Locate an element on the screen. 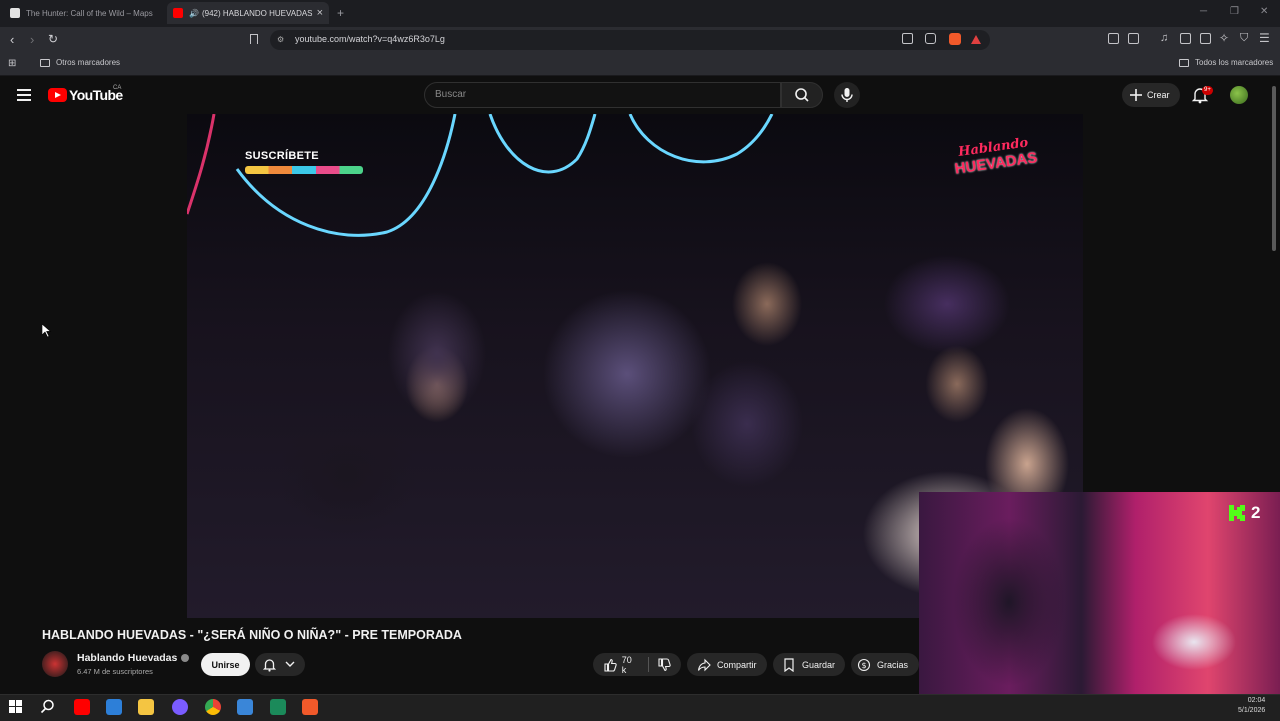 This screenshot has width=1280, height=721. like-count: 70 k is located at coordinates (630, 665).